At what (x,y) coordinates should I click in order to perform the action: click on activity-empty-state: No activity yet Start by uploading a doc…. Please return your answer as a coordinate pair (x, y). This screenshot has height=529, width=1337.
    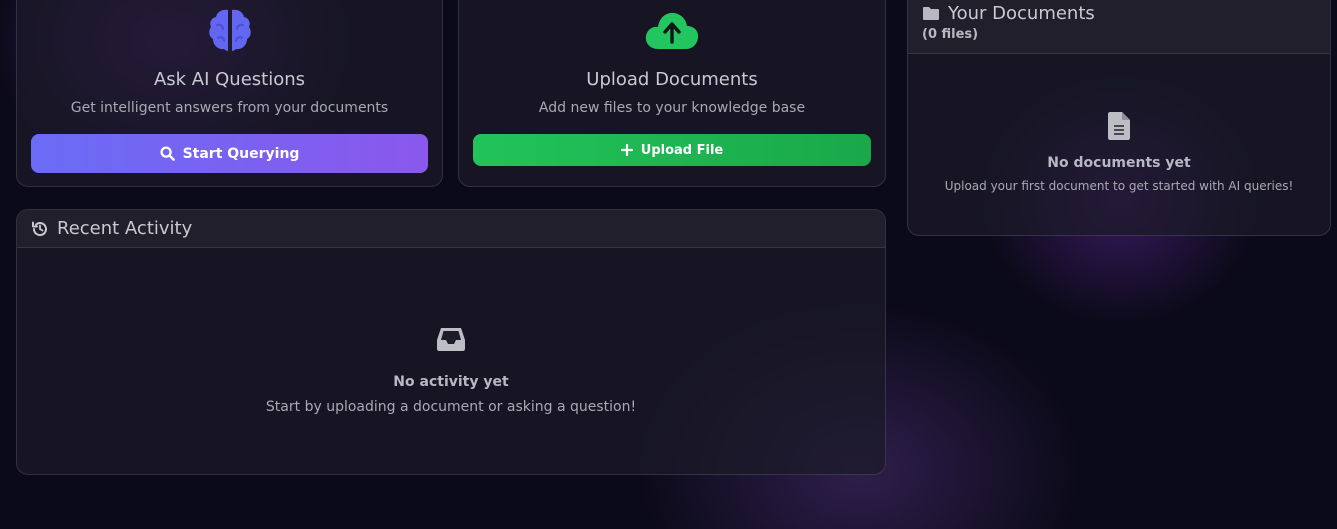
    Looking at the image, I should click on (451, 370).